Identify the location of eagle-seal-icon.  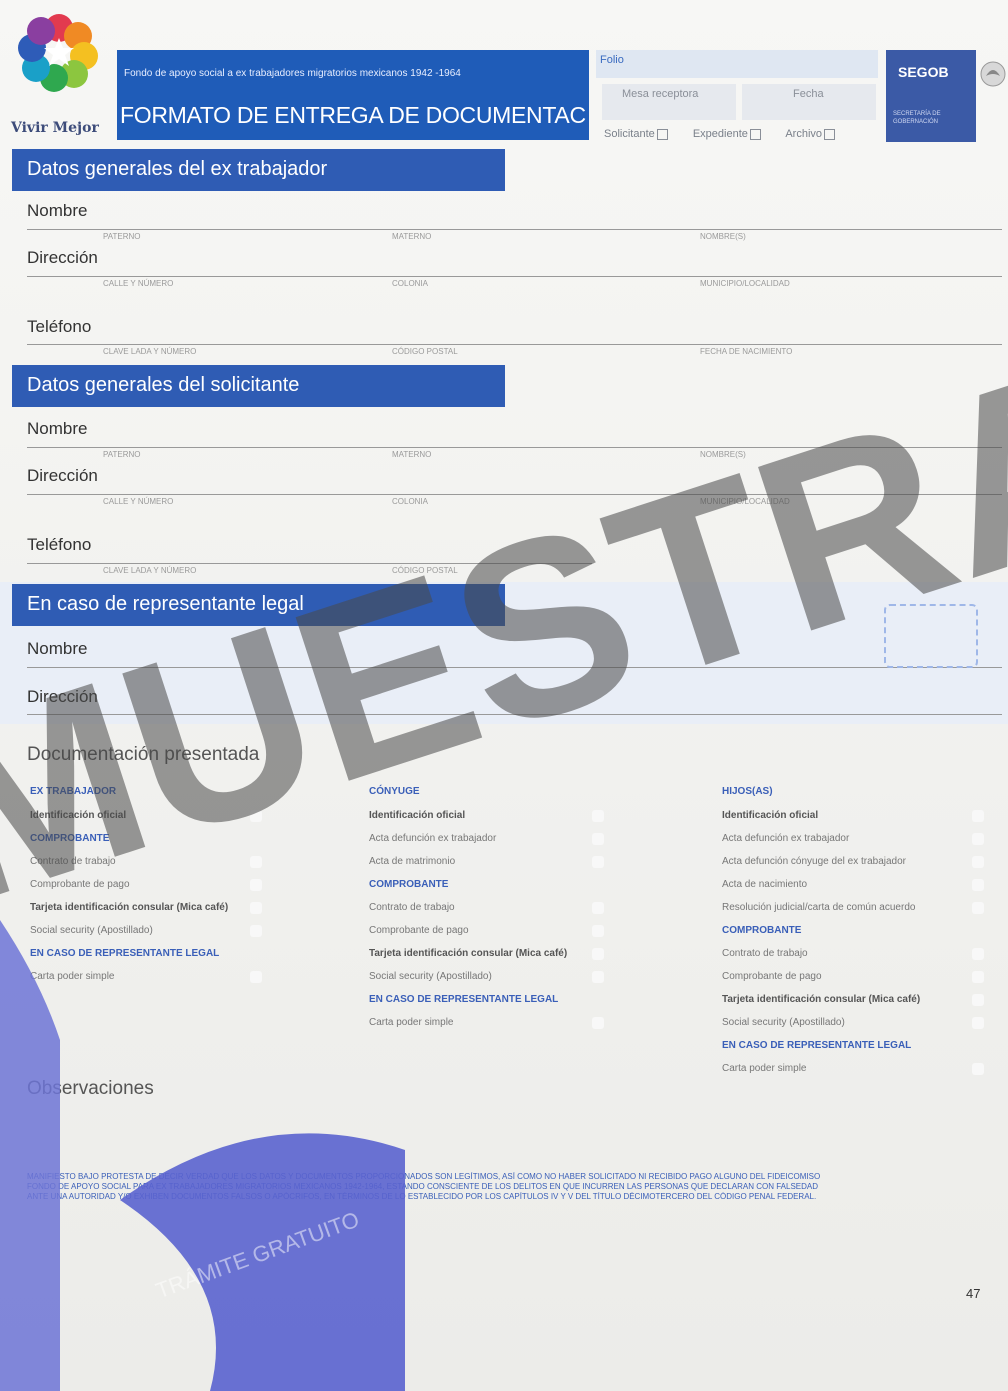
(993, 74).